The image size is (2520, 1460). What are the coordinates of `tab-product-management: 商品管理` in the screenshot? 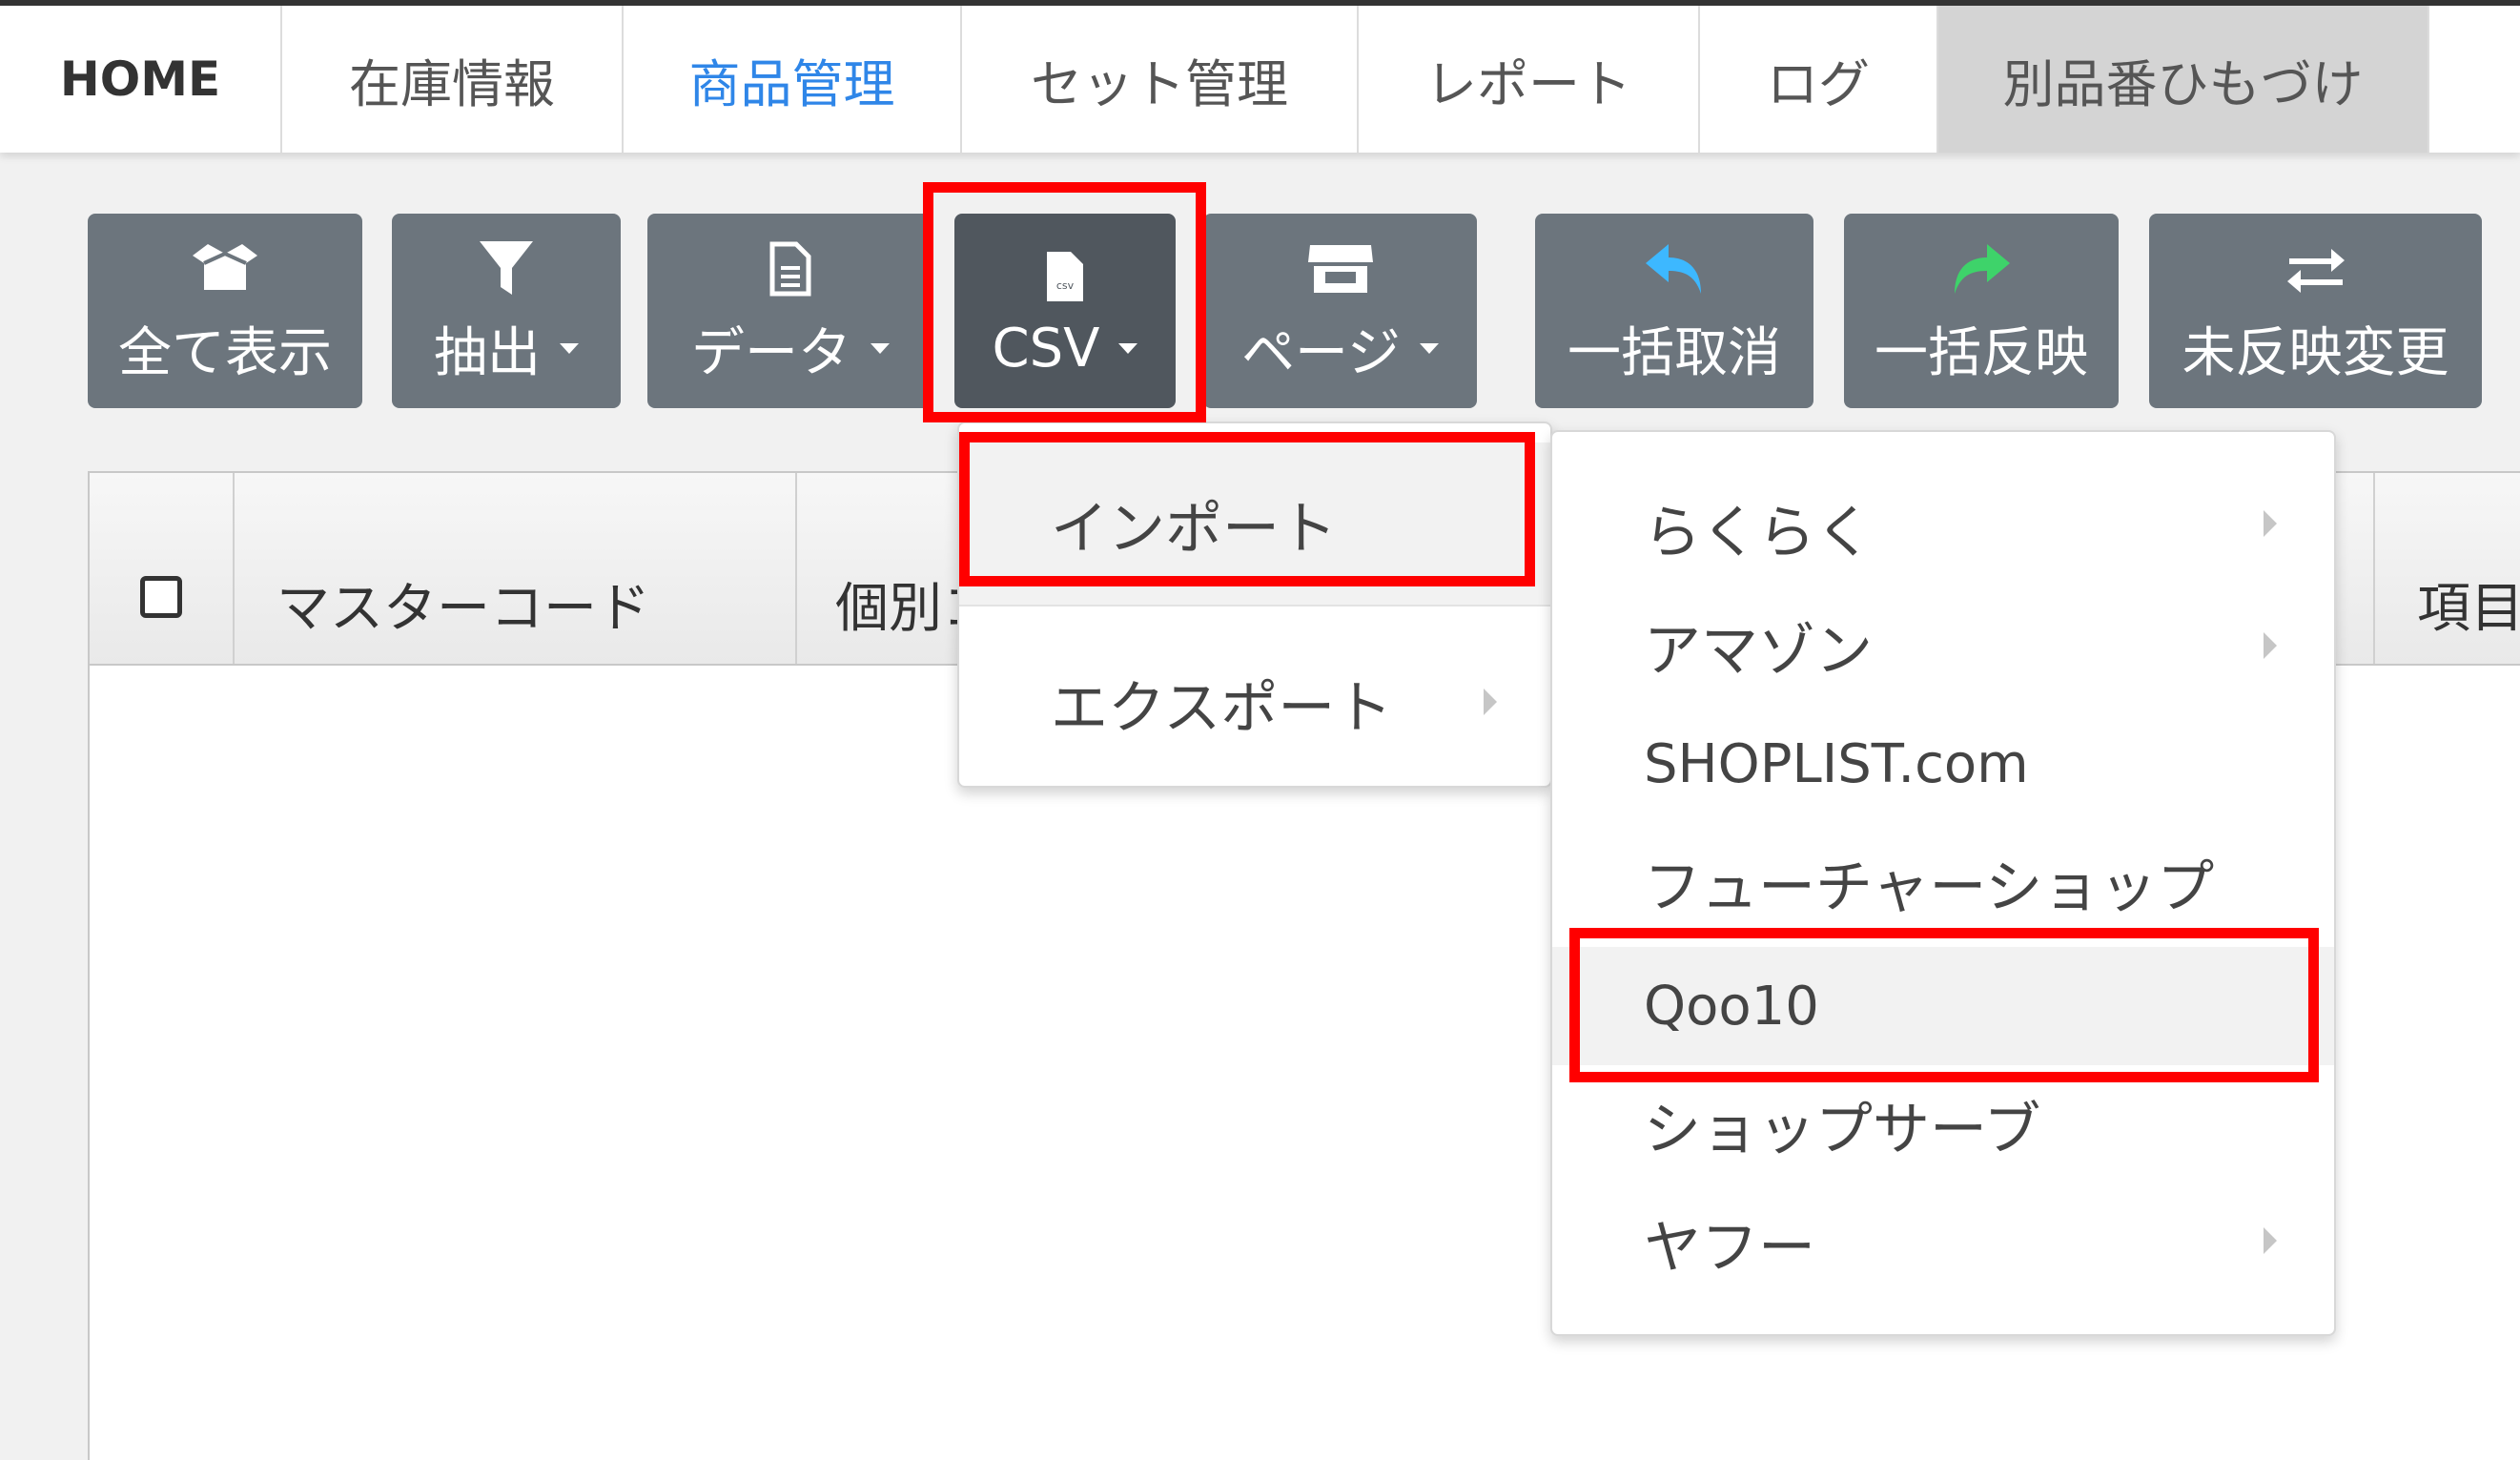 It's located at (793, 79).